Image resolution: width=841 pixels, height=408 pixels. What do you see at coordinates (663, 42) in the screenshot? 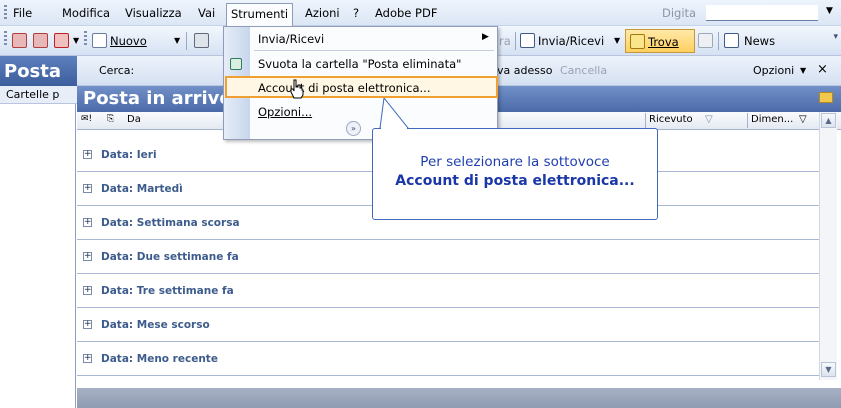
I see `find-label: Trova` at bounding box center [663, 42].